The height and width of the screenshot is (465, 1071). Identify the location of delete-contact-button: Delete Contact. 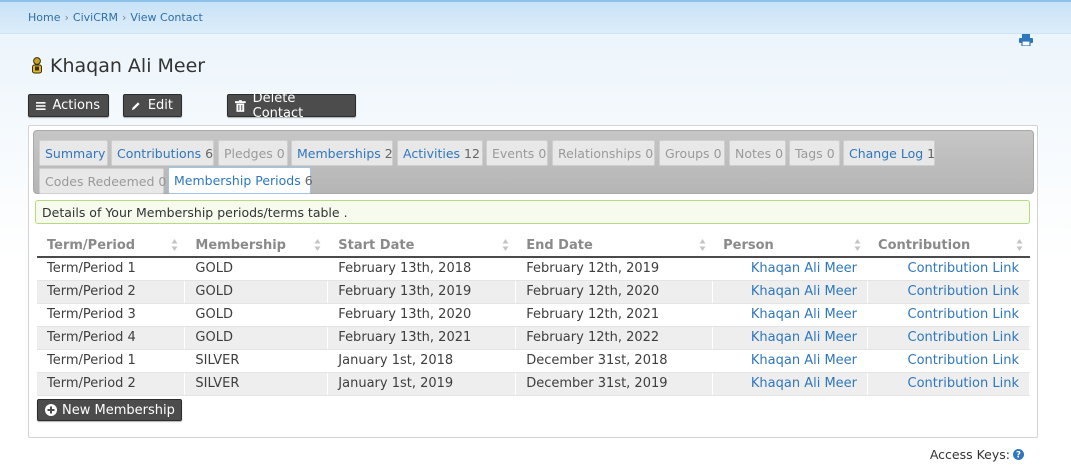
(291, 106).